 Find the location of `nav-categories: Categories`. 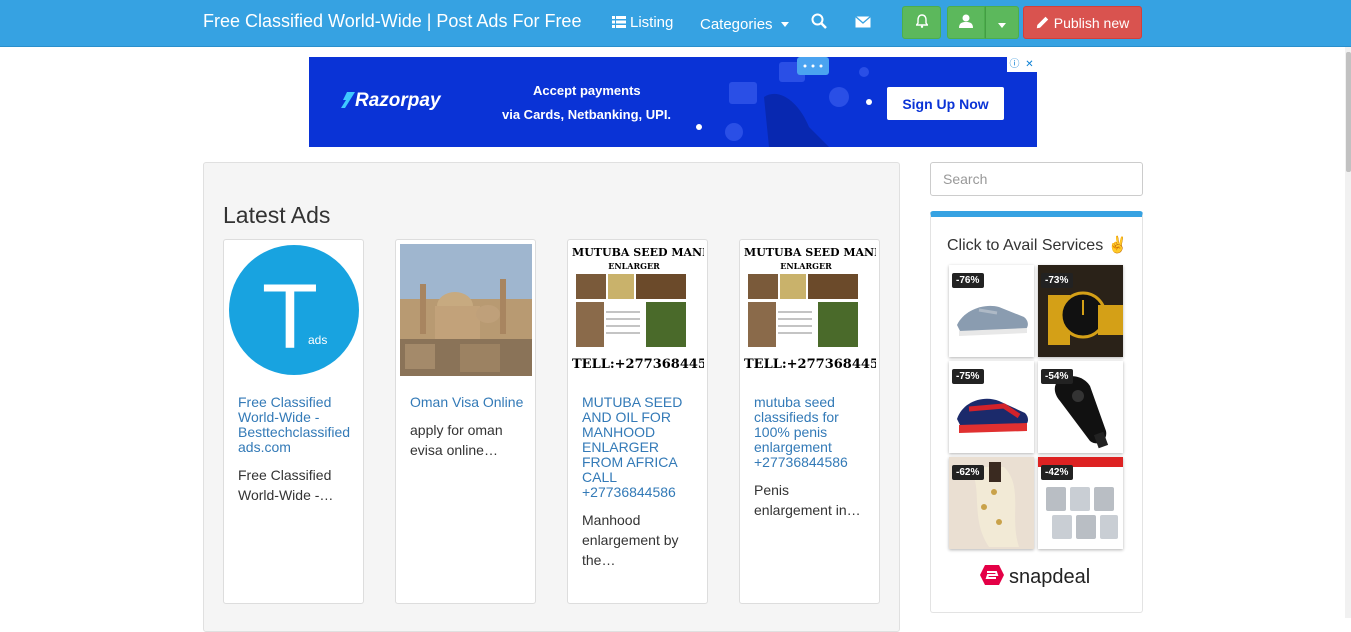

nav-categories: Categories is located at coordinates (744, 23).